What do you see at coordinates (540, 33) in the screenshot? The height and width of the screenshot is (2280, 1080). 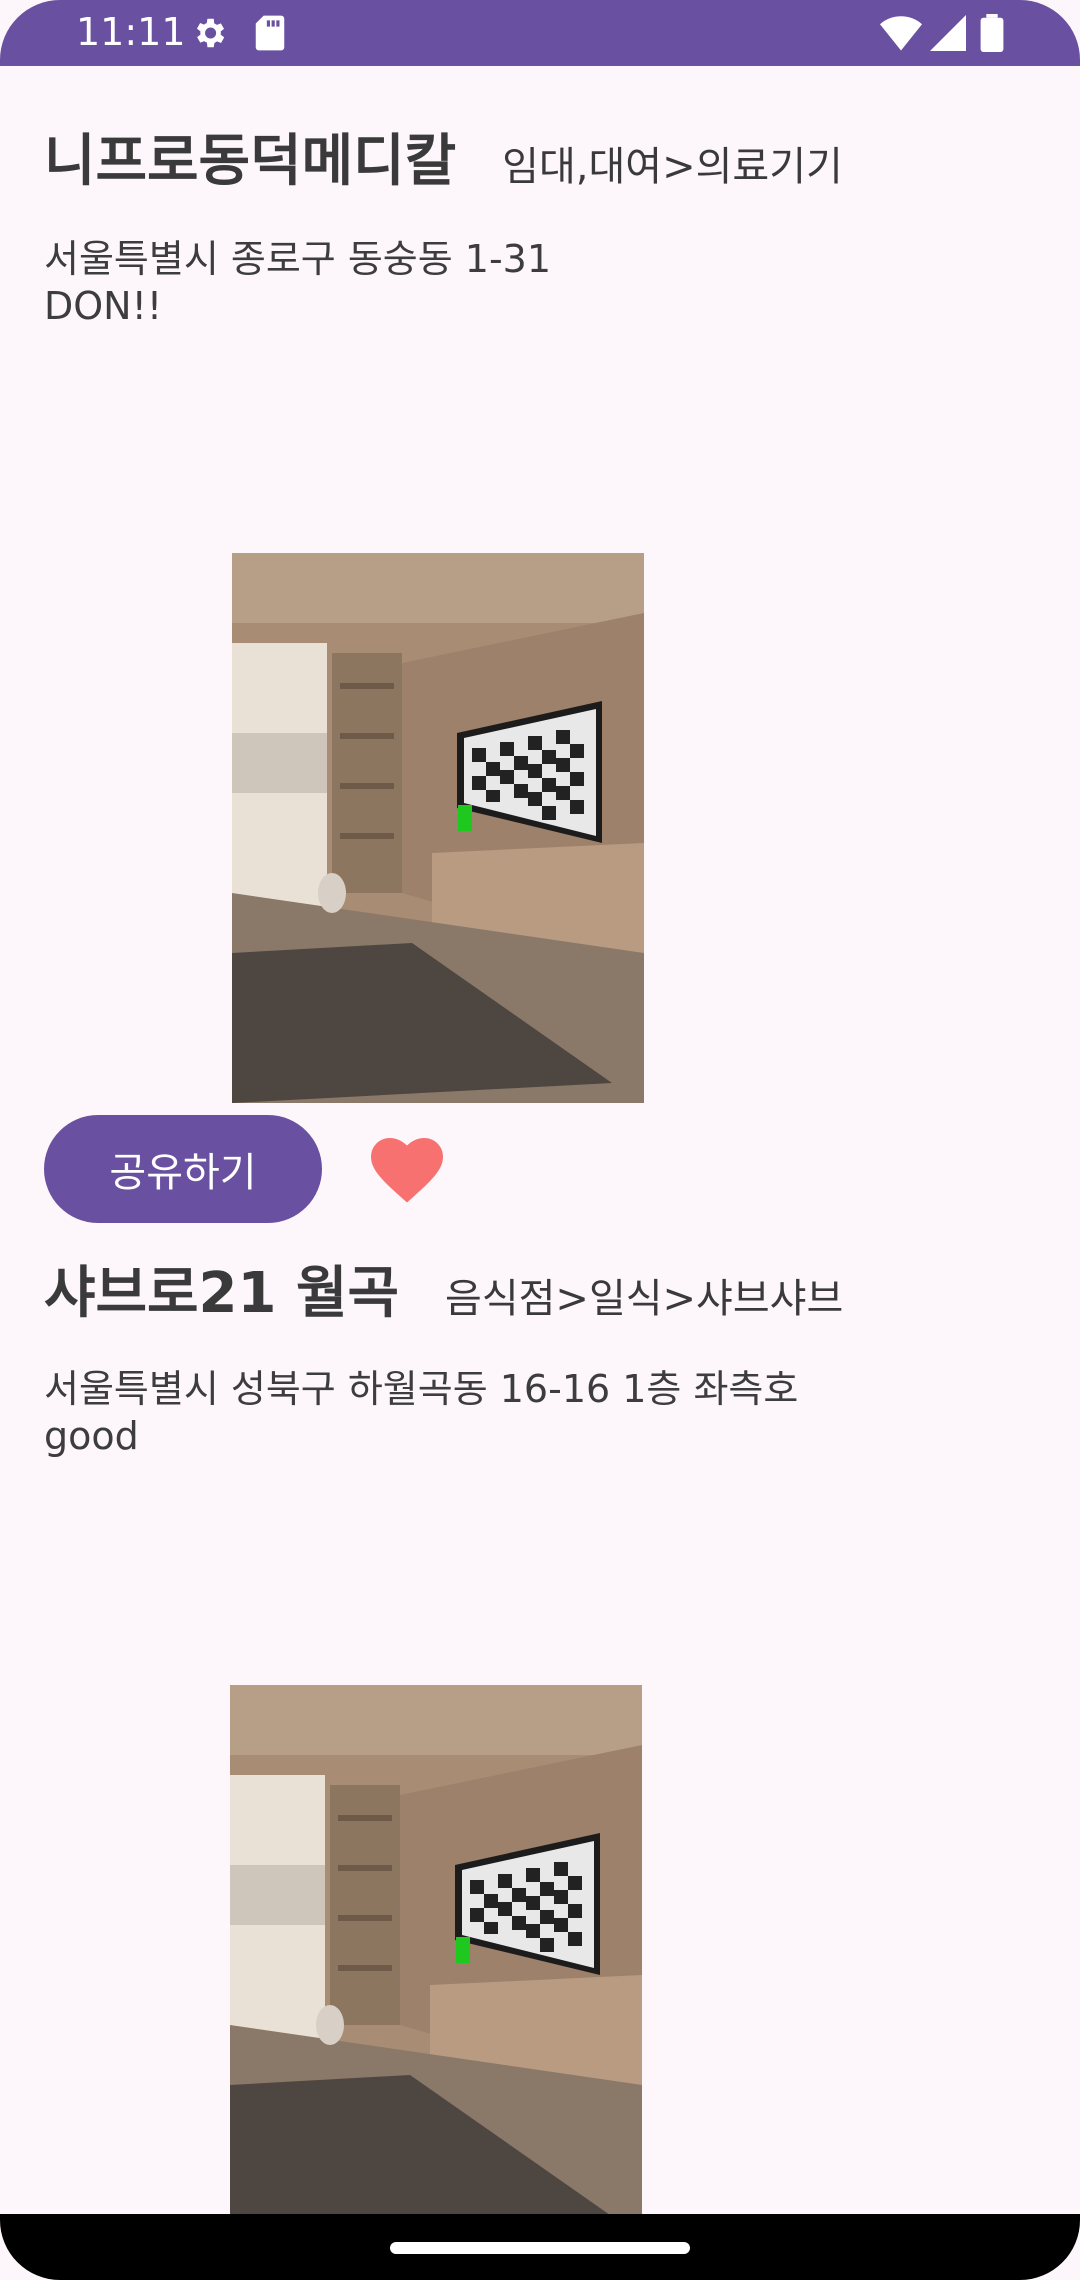 I see `status-bar: 11:11` at bounding box center [540, 33].